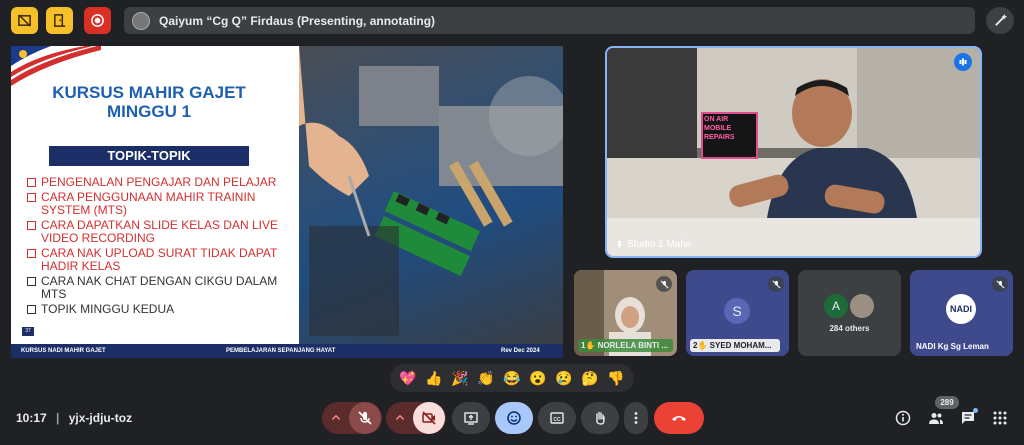 This screenshot has width=1024, height=445. I want to click on nadi-logo: NADI, so click(961, 309).